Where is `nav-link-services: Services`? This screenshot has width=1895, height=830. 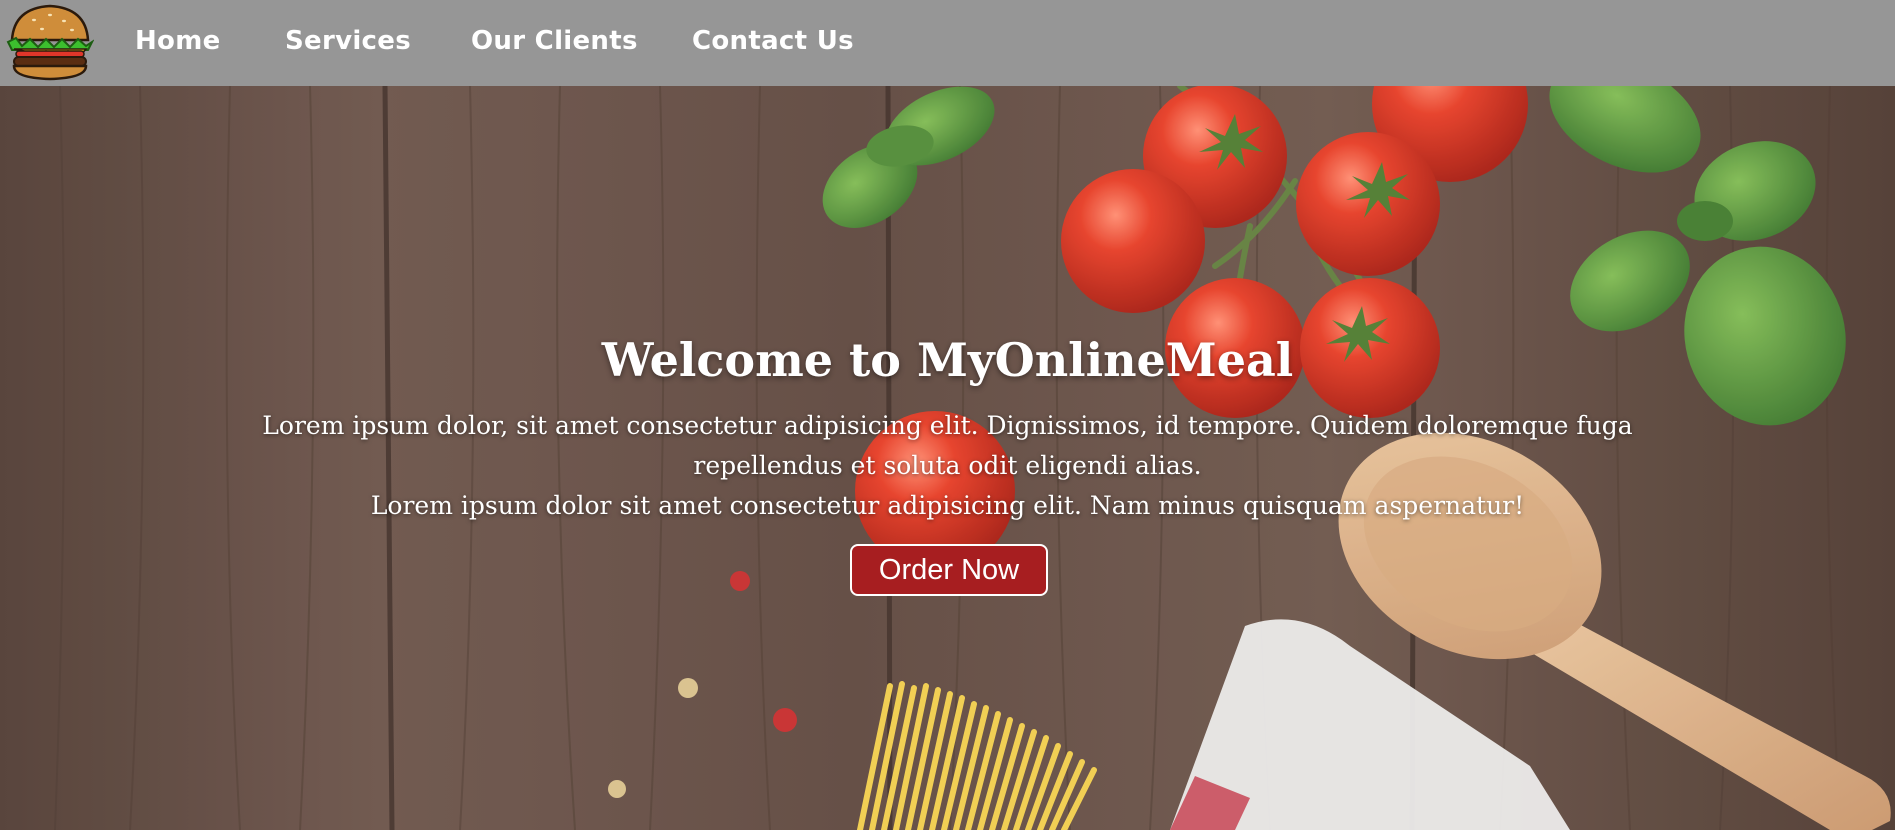
nav-link-services: Services is located at coordinates (348, 41).